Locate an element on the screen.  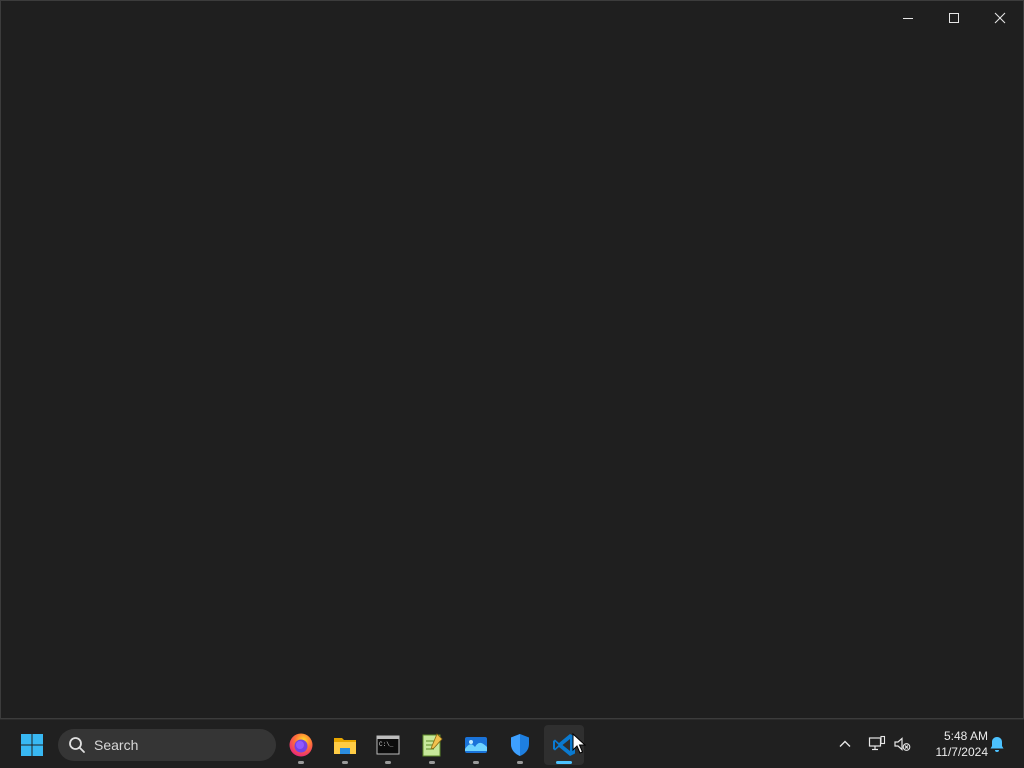
firefox-icon is located at coordinates (301, 745).